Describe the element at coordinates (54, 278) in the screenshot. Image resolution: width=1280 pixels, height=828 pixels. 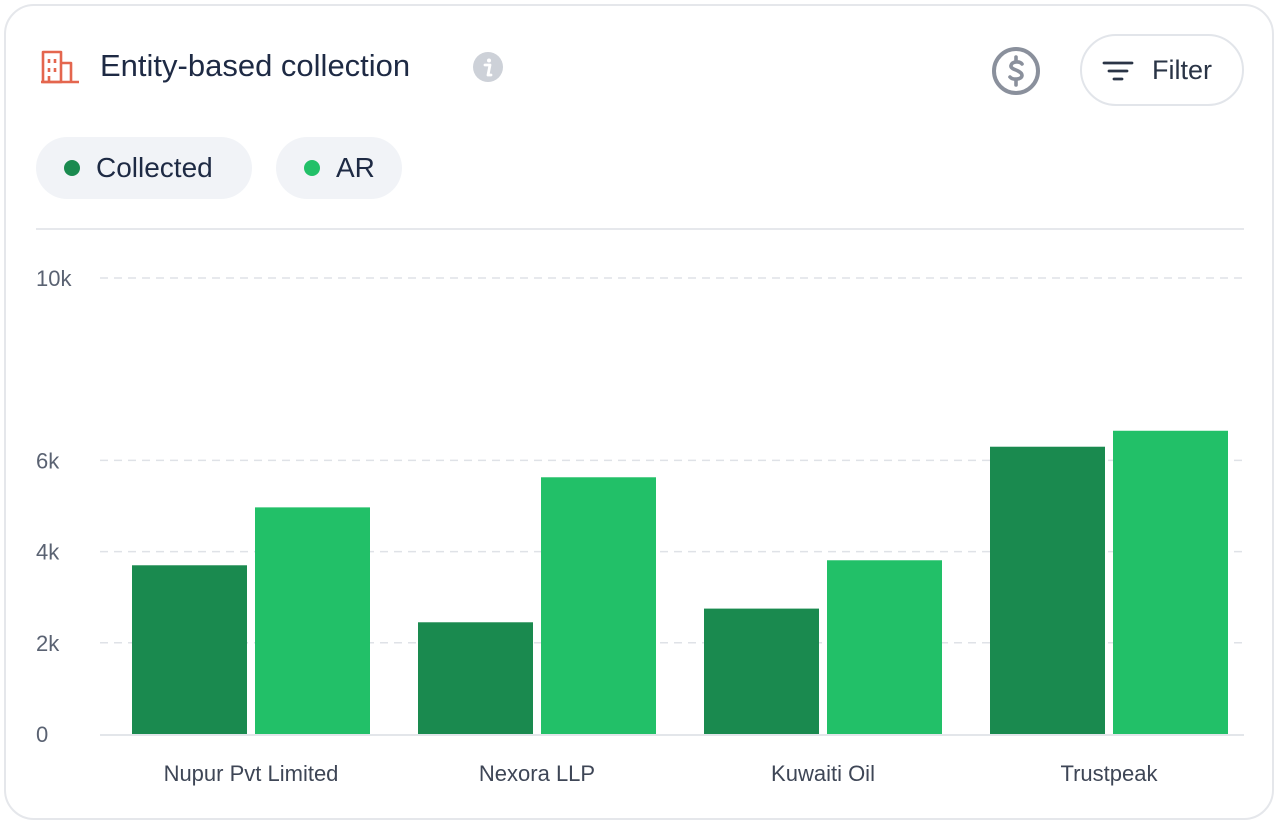
I see `y-tick-label-10k: 10k` at that location.